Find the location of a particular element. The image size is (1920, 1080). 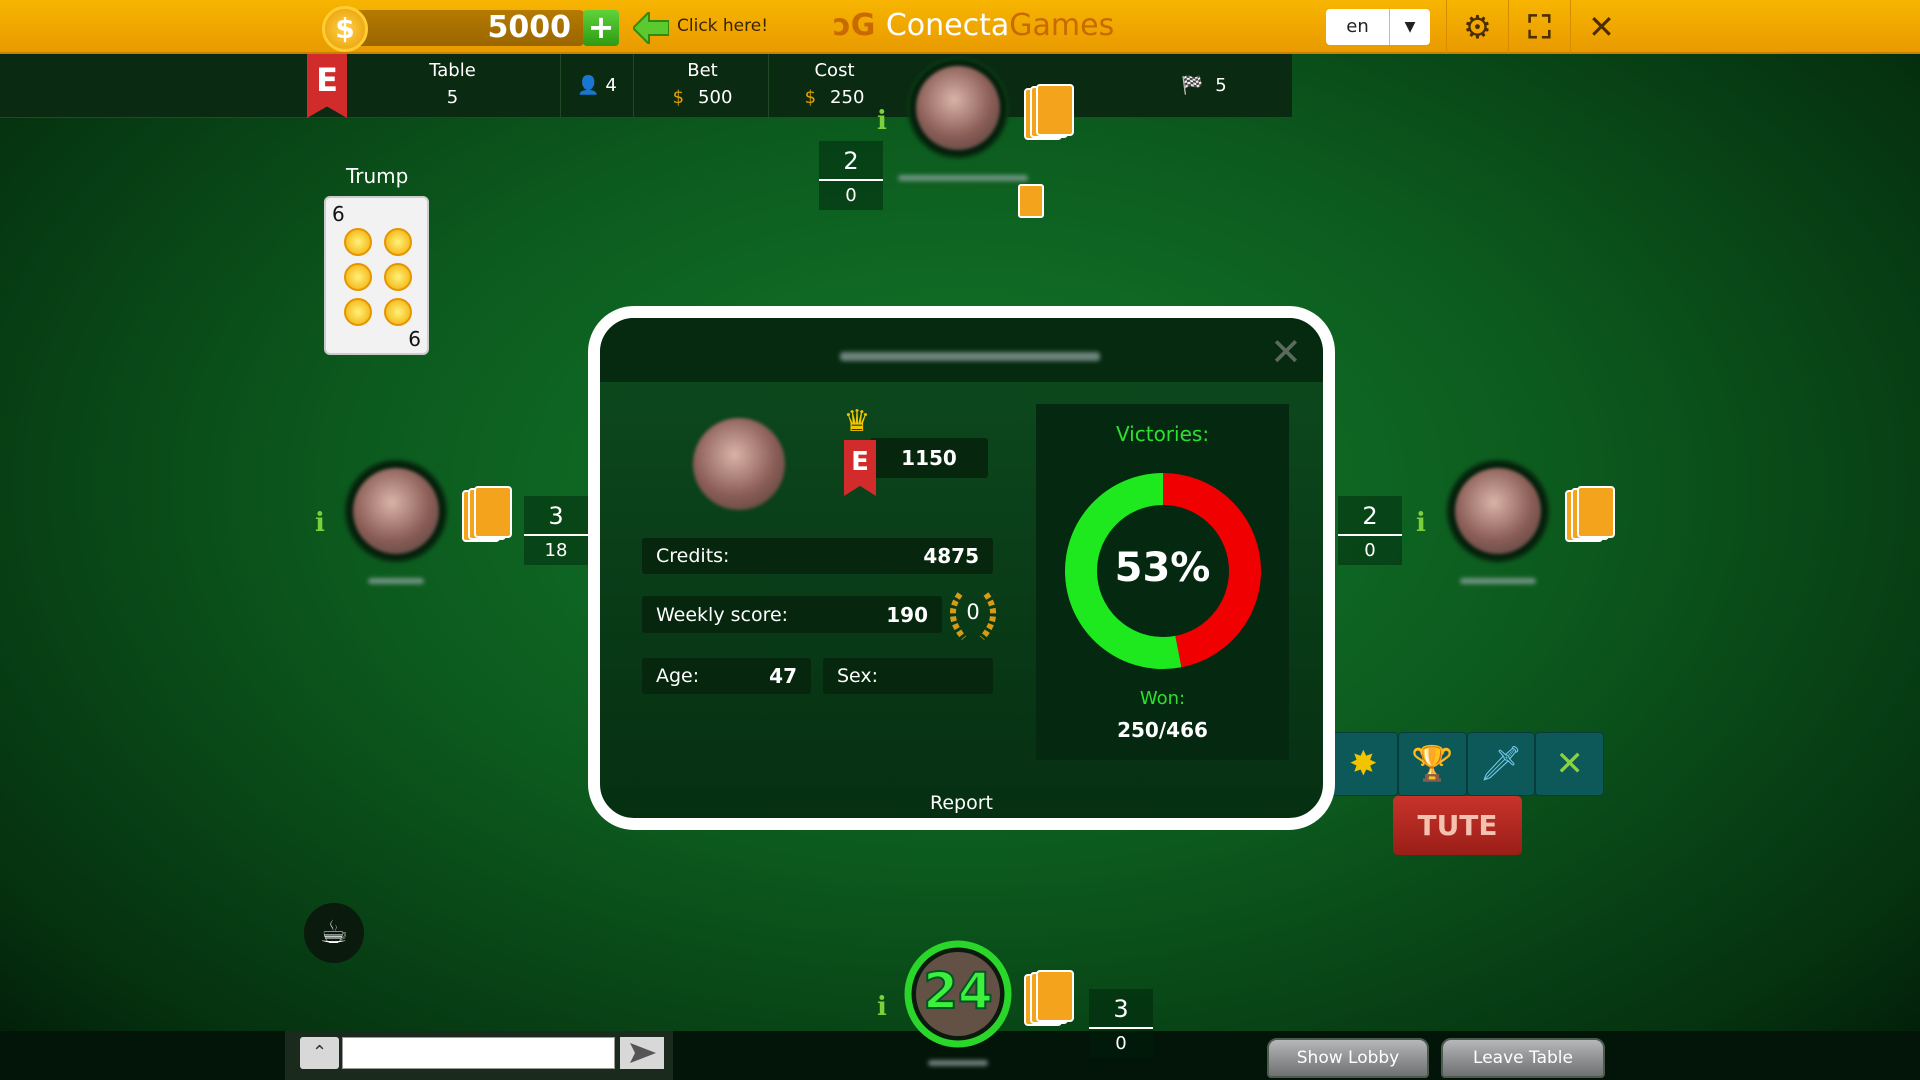

sex-label: Sex: is located at coordinates (858, 676).